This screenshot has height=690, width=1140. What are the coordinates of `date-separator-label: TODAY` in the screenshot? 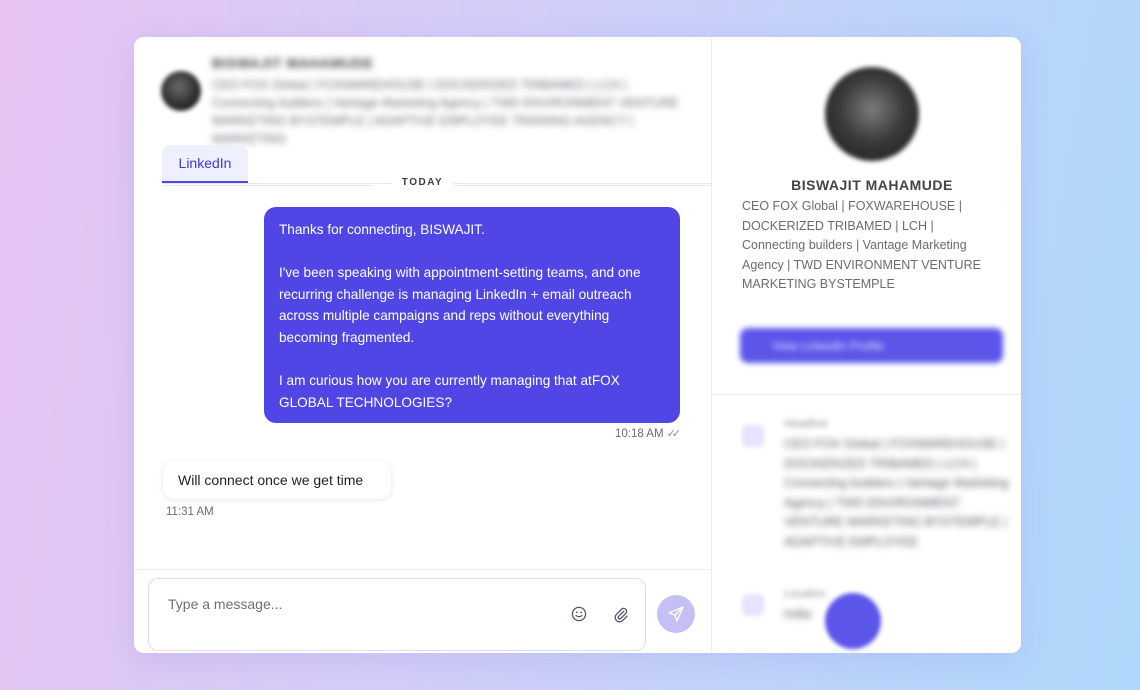 It's located at (422, 182).